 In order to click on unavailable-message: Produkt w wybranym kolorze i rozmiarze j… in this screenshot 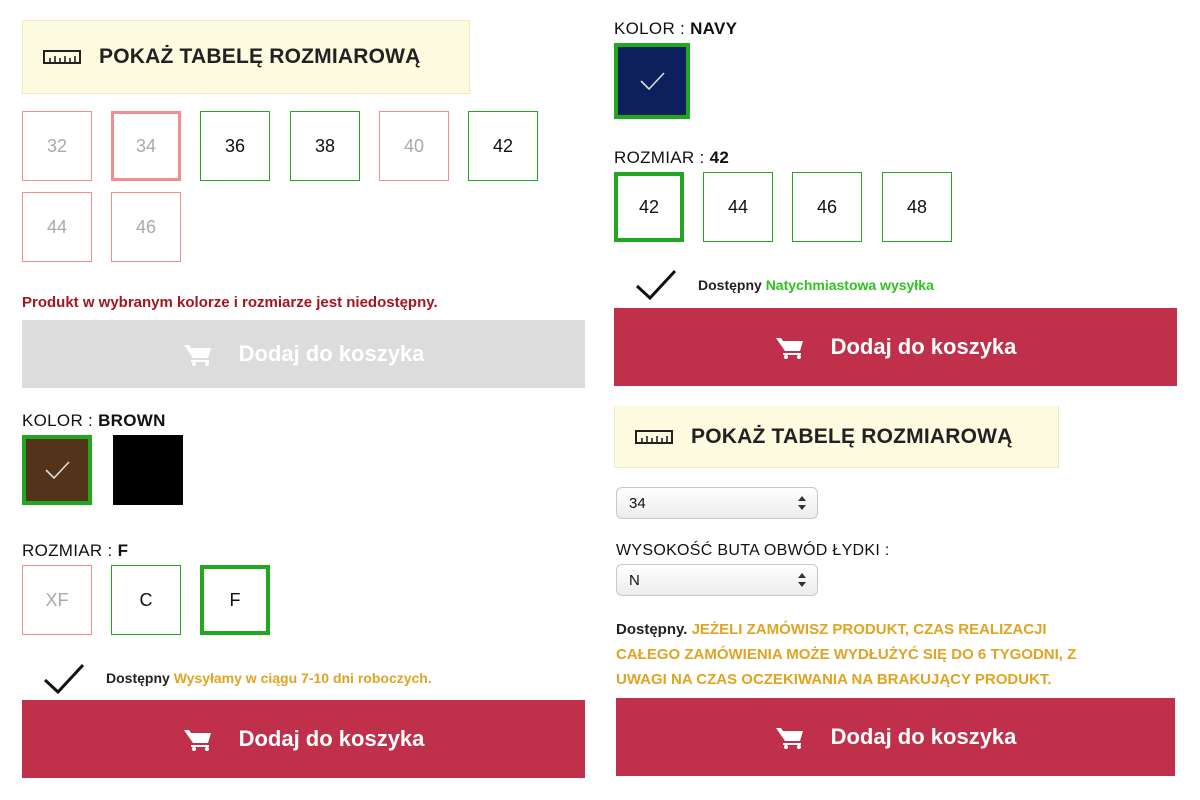, I will do `click(230, 302)`.